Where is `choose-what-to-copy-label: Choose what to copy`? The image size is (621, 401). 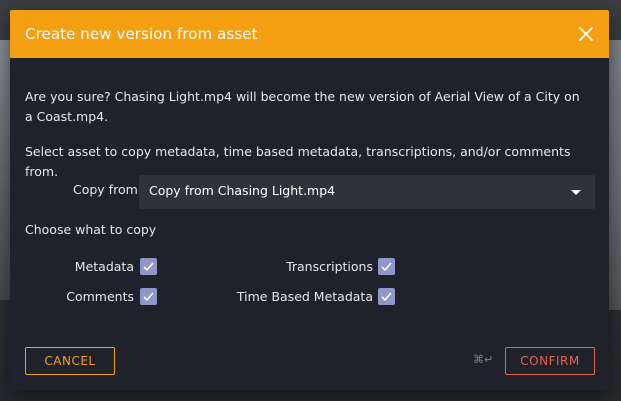
choose-what-to-copy-label: Choose what to copy is located at coordinates (91, 229).